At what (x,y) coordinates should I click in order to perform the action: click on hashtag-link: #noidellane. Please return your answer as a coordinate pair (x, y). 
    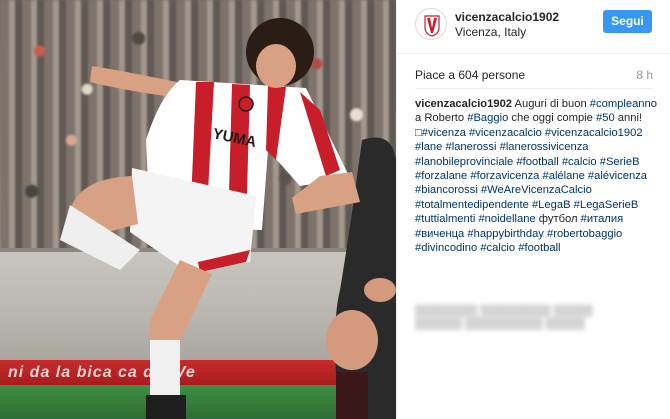
    Looking at the image, I should click on (506, 219).